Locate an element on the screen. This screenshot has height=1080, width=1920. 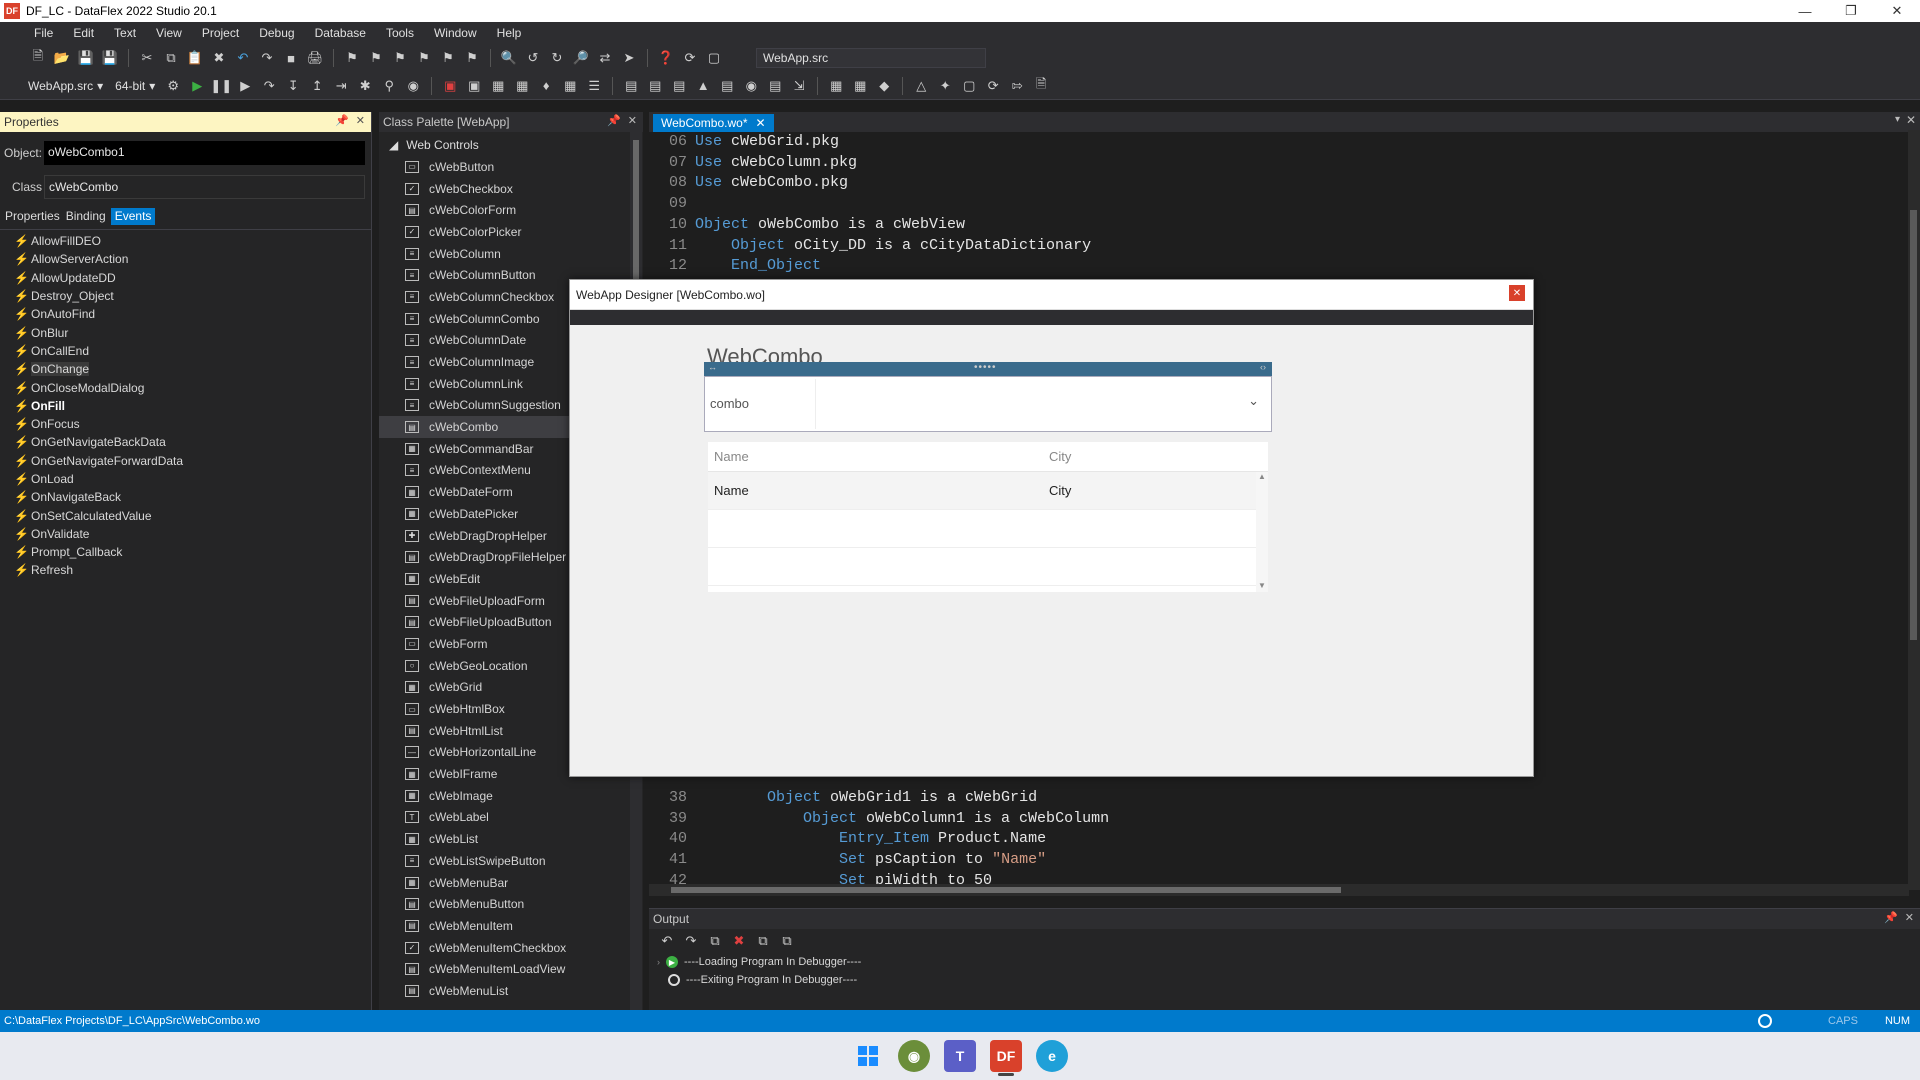
edge-icon: e is located at coordinates (1052, 1056).